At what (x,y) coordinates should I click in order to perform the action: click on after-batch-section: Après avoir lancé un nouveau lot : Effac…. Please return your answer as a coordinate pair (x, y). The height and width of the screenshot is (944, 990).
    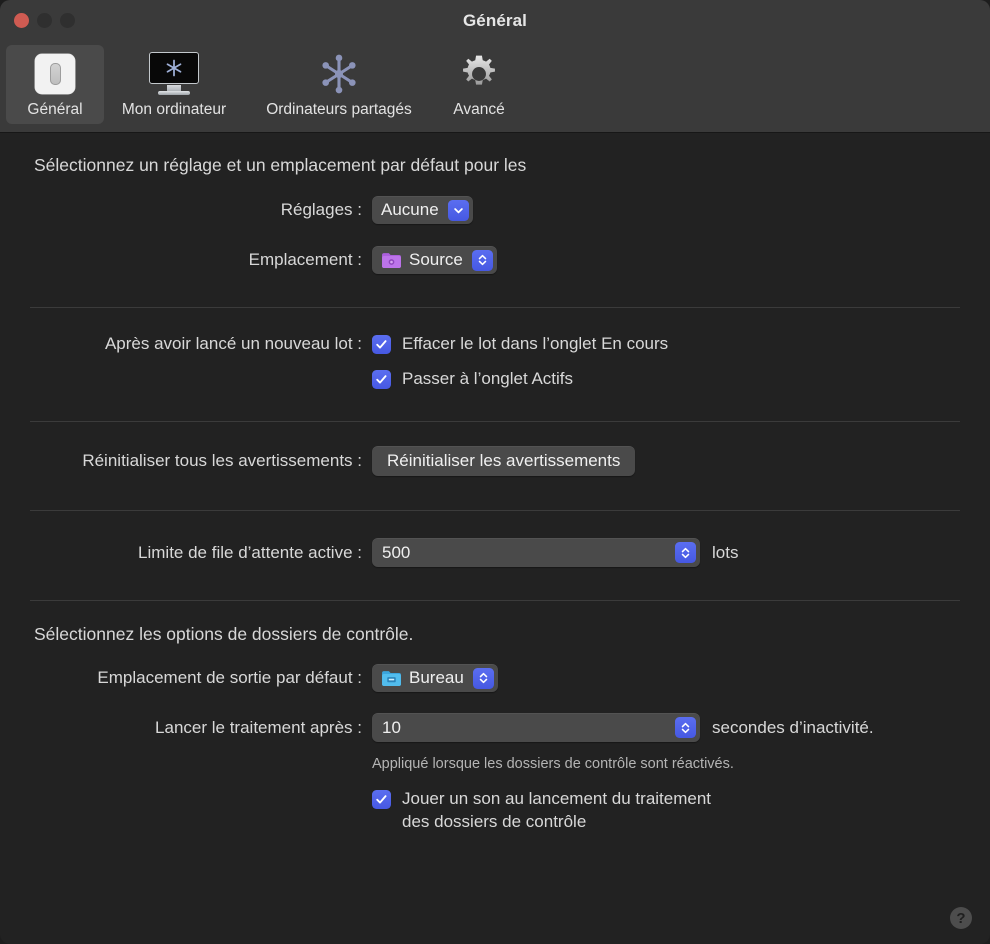
    Looking at the image, I should click on (495, 349).